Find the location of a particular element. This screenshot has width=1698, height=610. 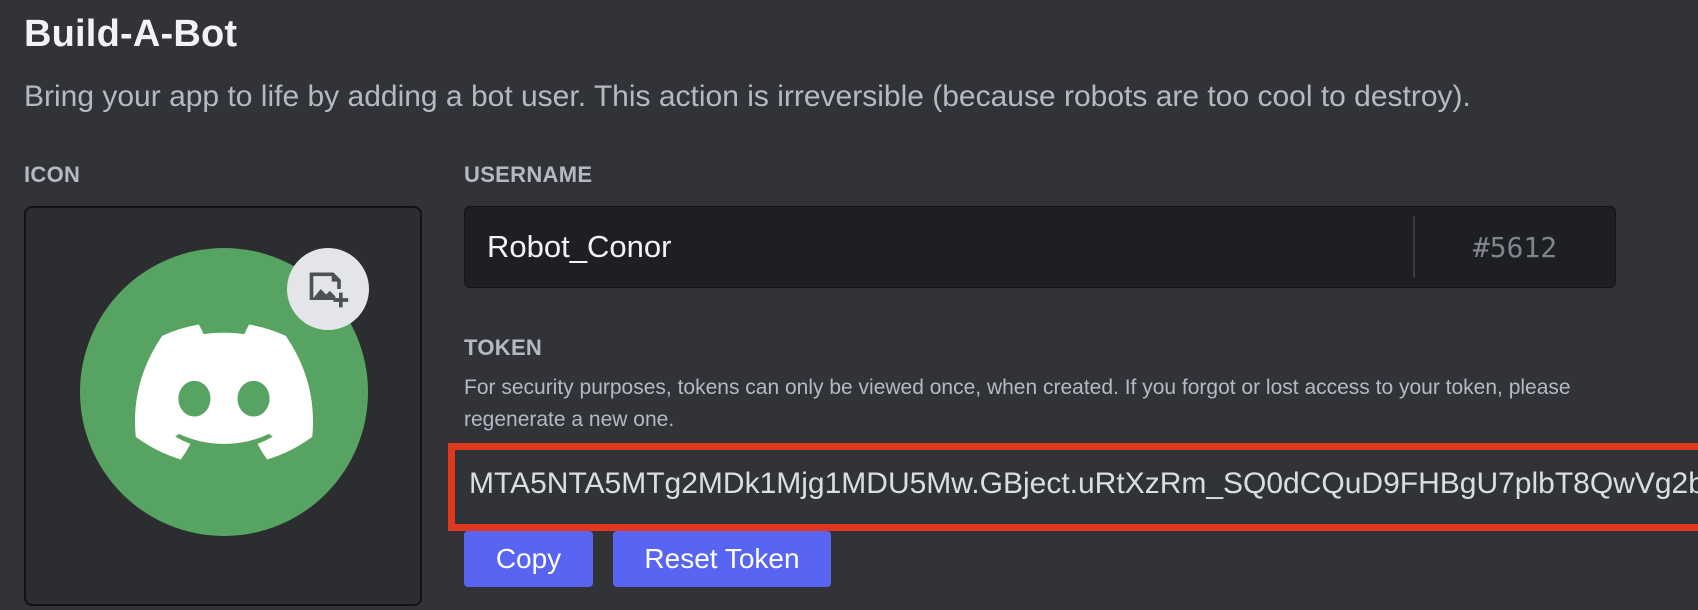

add-image-icon is located at coordinates (329, 290).